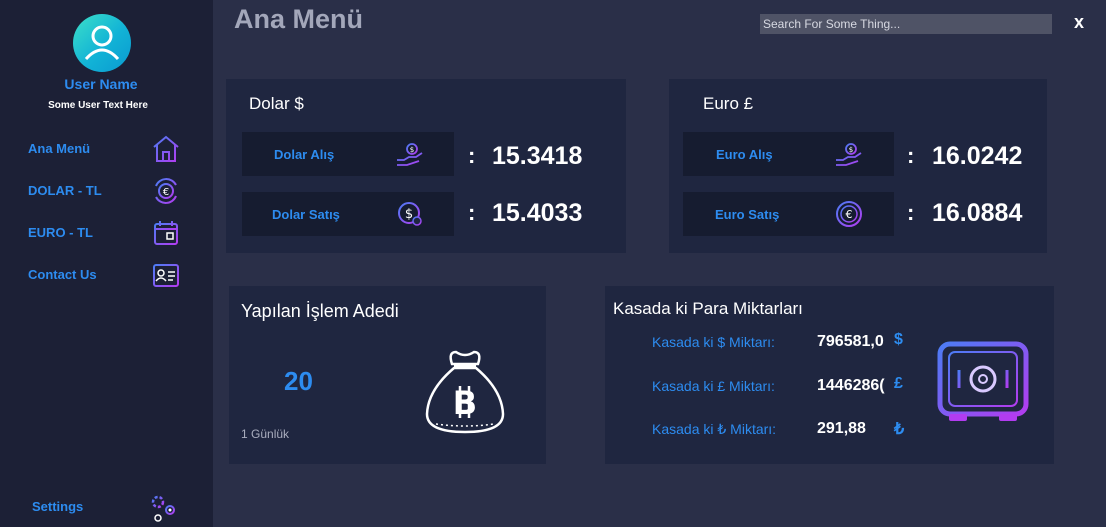 This screenshot has width=1106, height=527. I want to click on sidebar-item-label: Ana Menü, so click(59, 148).